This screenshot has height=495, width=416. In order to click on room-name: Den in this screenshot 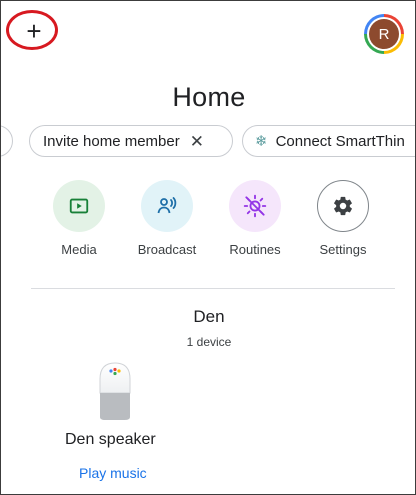, I will do `click(208, 317)`.